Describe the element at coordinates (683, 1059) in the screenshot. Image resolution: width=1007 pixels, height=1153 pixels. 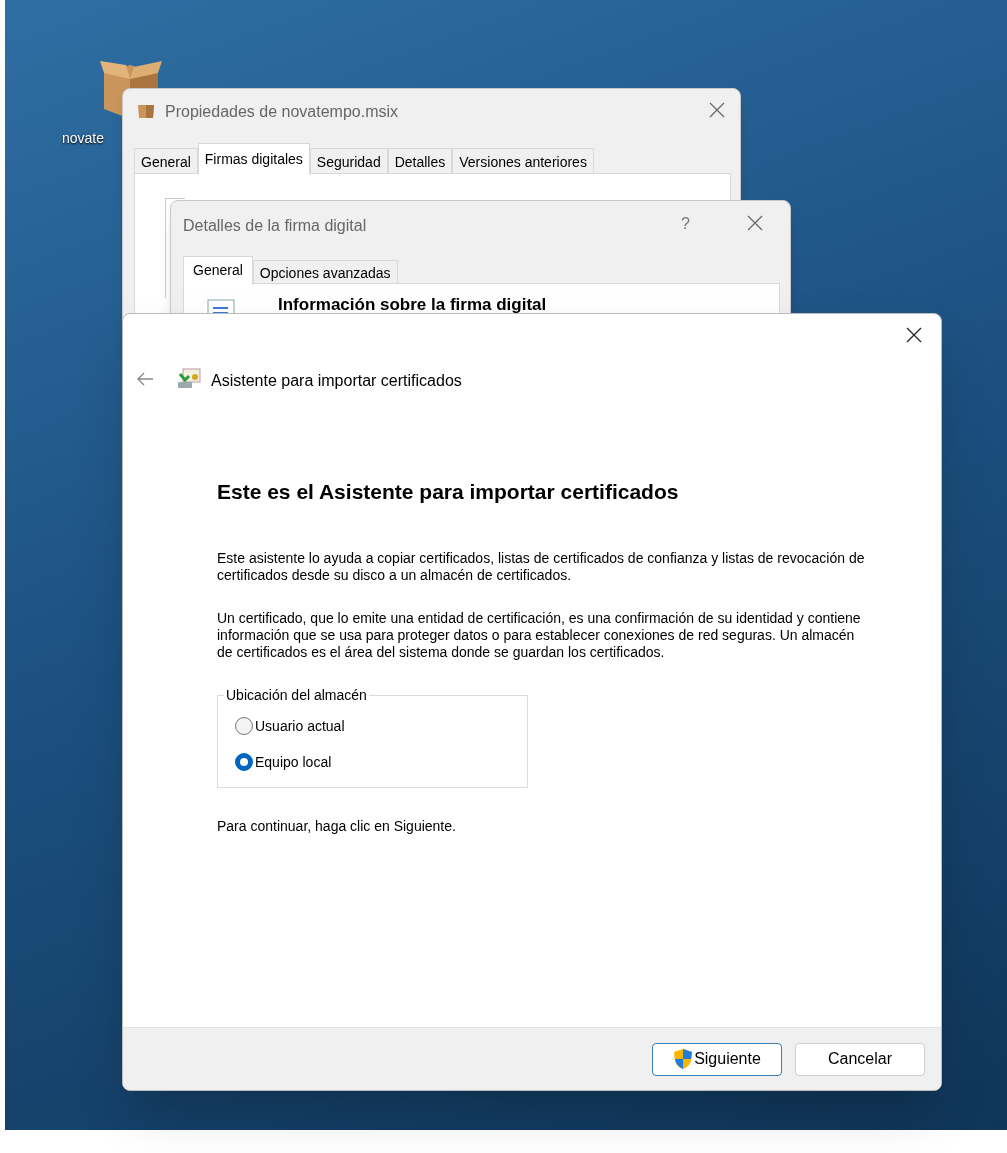
I see `shield-icon` at that location.